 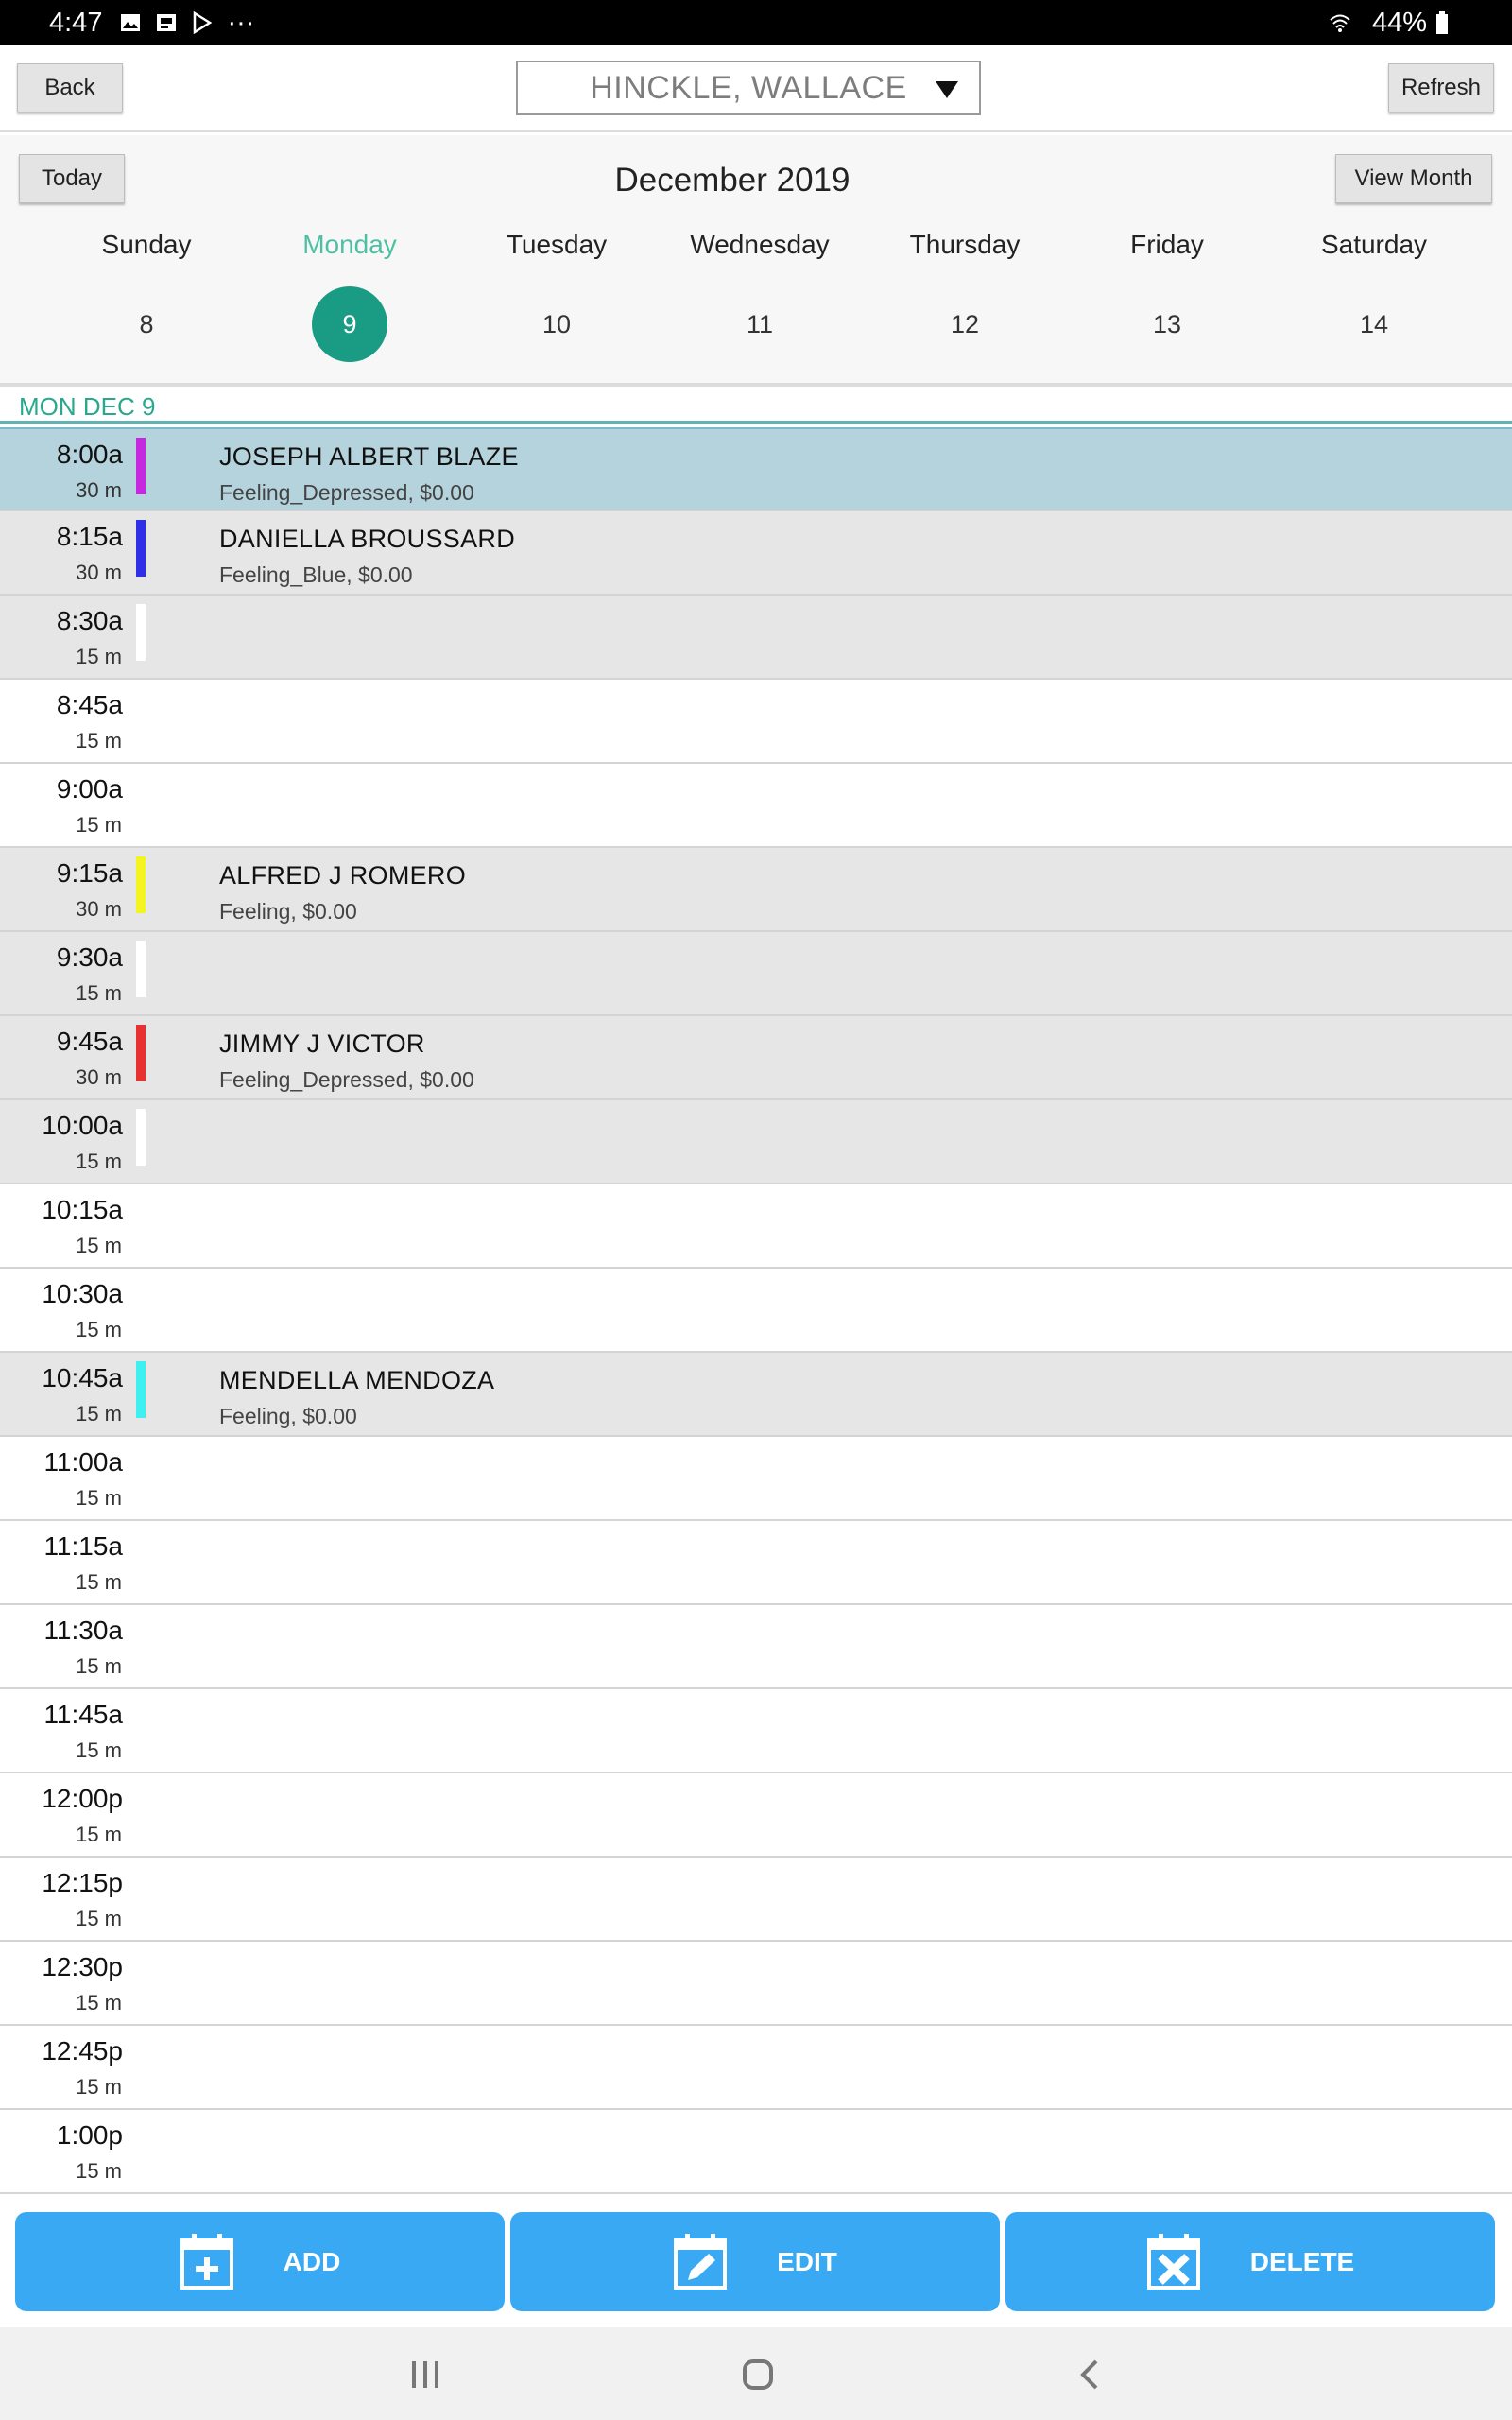 I want to click on slot-time: 9:15a, so click(x=89, y=873).